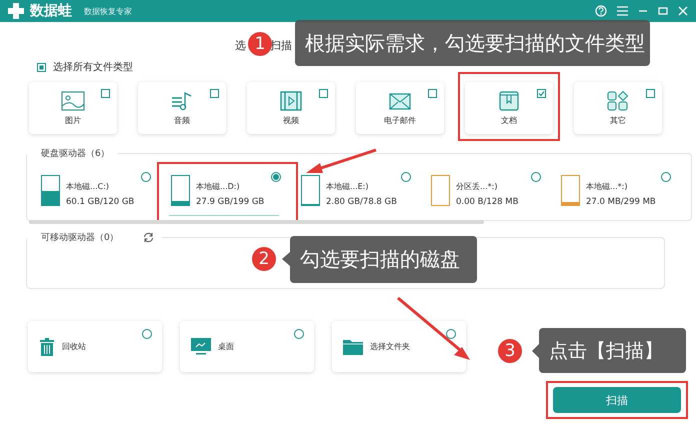 This screenshot has width=696, height=427. I want to click on panel-title: 硬盘驱动器（6）, so click(75, 154).